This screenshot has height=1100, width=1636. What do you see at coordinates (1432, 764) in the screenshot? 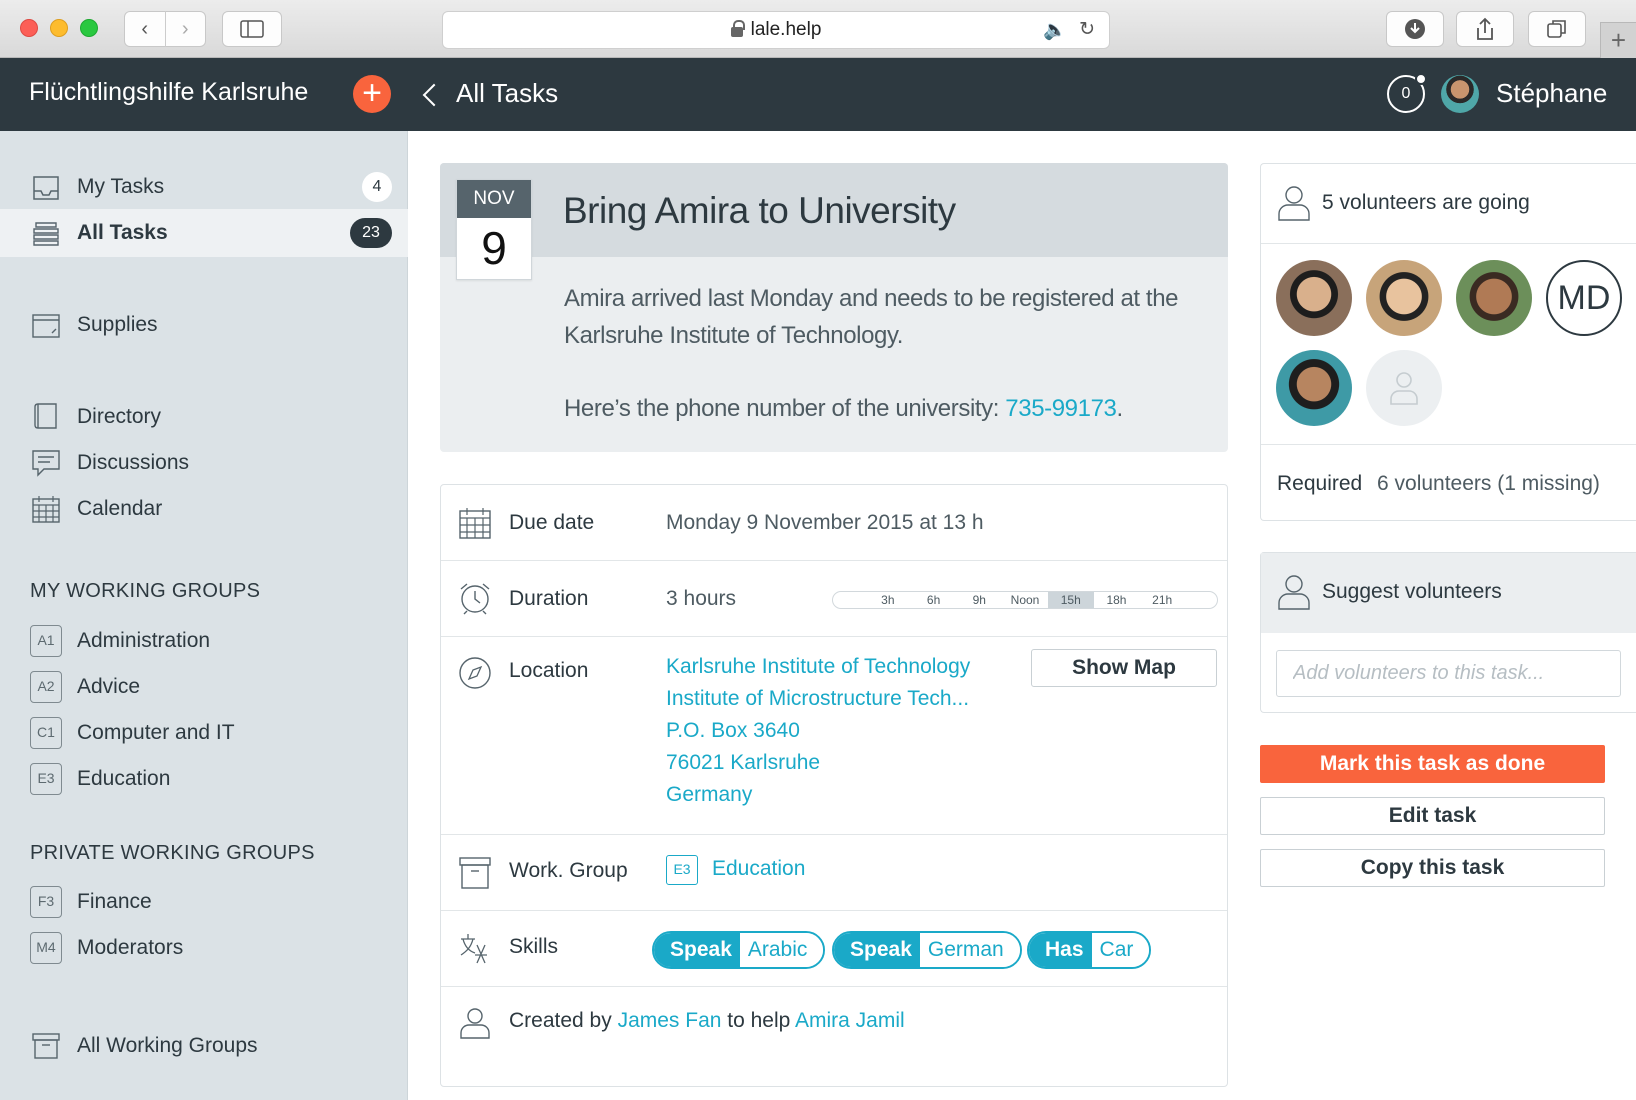
I see `mark-done-button: Mark this task as done` at bounding box center [1432, 764].